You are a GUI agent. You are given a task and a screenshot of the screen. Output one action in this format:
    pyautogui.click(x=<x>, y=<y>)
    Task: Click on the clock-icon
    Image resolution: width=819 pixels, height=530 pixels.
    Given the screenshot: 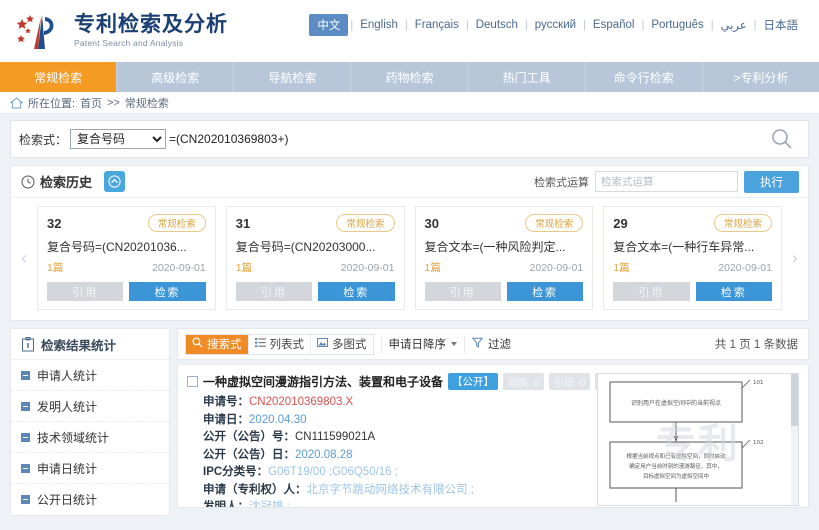 What is the action you would take?
    pyautogui.click(x=28, y=182)
    